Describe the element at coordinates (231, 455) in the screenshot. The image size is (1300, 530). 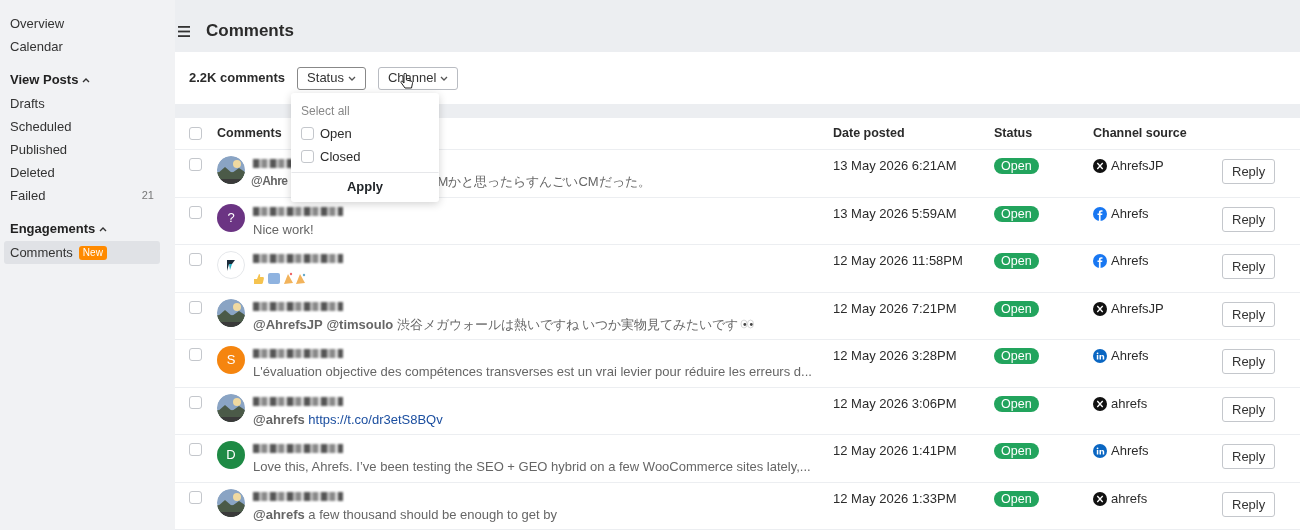
I see `avatar: D` at that location.